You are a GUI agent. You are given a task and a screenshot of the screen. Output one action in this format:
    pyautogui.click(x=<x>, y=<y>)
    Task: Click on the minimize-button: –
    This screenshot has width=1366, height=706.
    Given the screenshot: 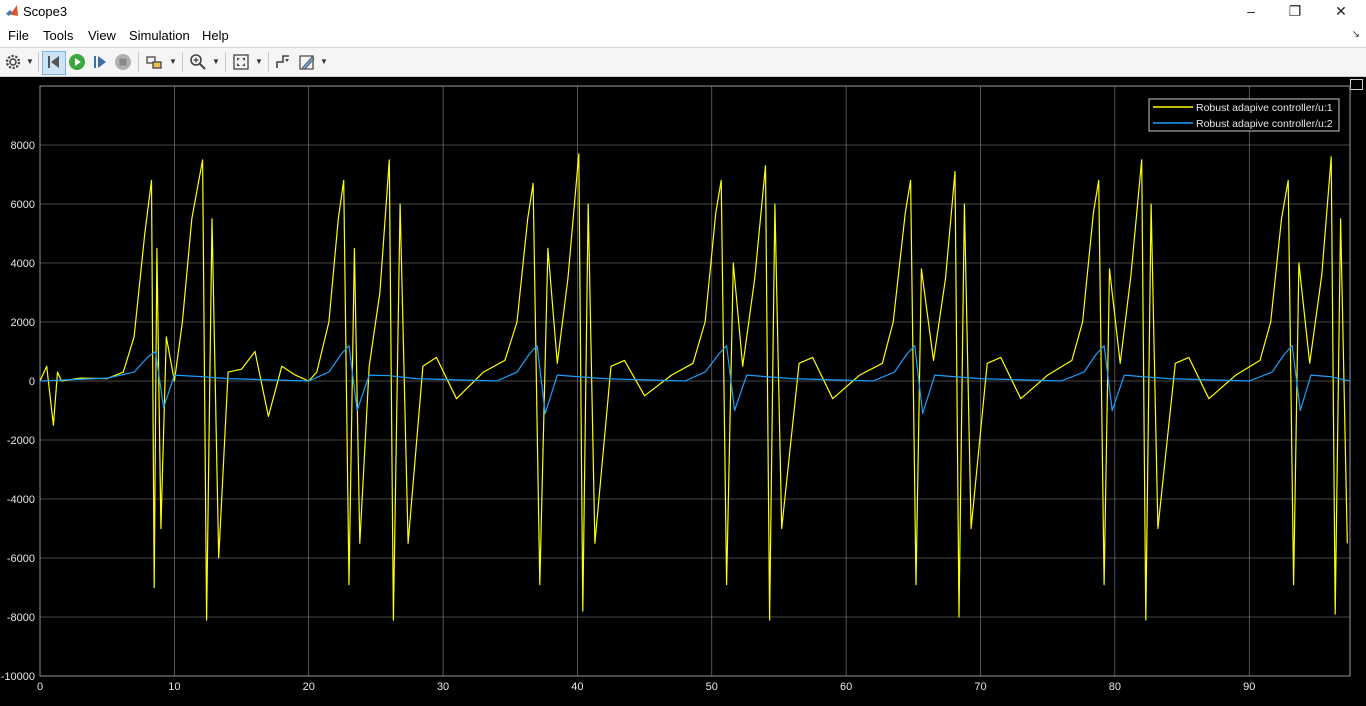 What is the action you would take?
    pyautogui.click(x=1251, y=12)
    